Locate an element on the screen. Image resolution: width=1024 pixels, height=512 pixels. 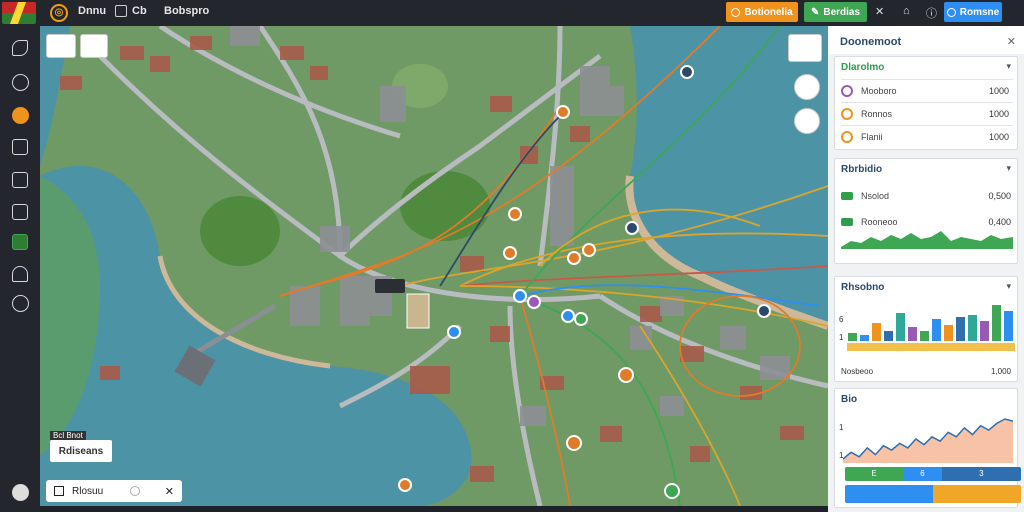
green-action-button: ✎ Berdias is located at coordinates (835, 12).